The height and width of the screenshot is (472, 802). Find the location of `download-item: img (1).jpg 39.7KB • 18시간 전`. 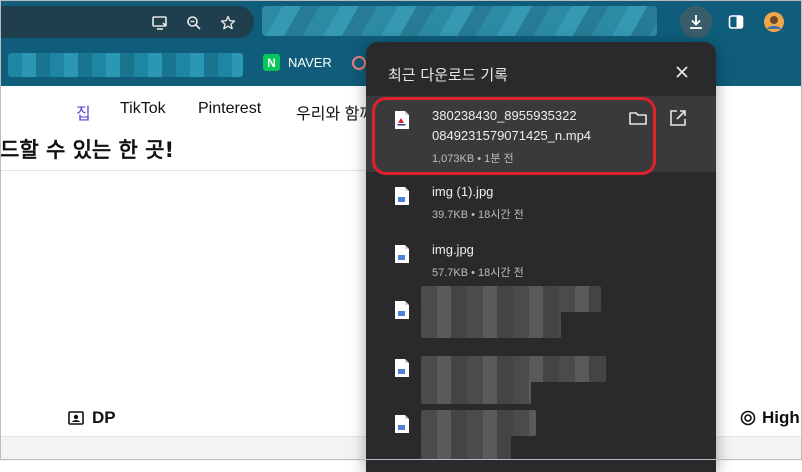

download-item: img (1).jpg 39.7KB • 18시간 전 is located at coordinates (541, 205).